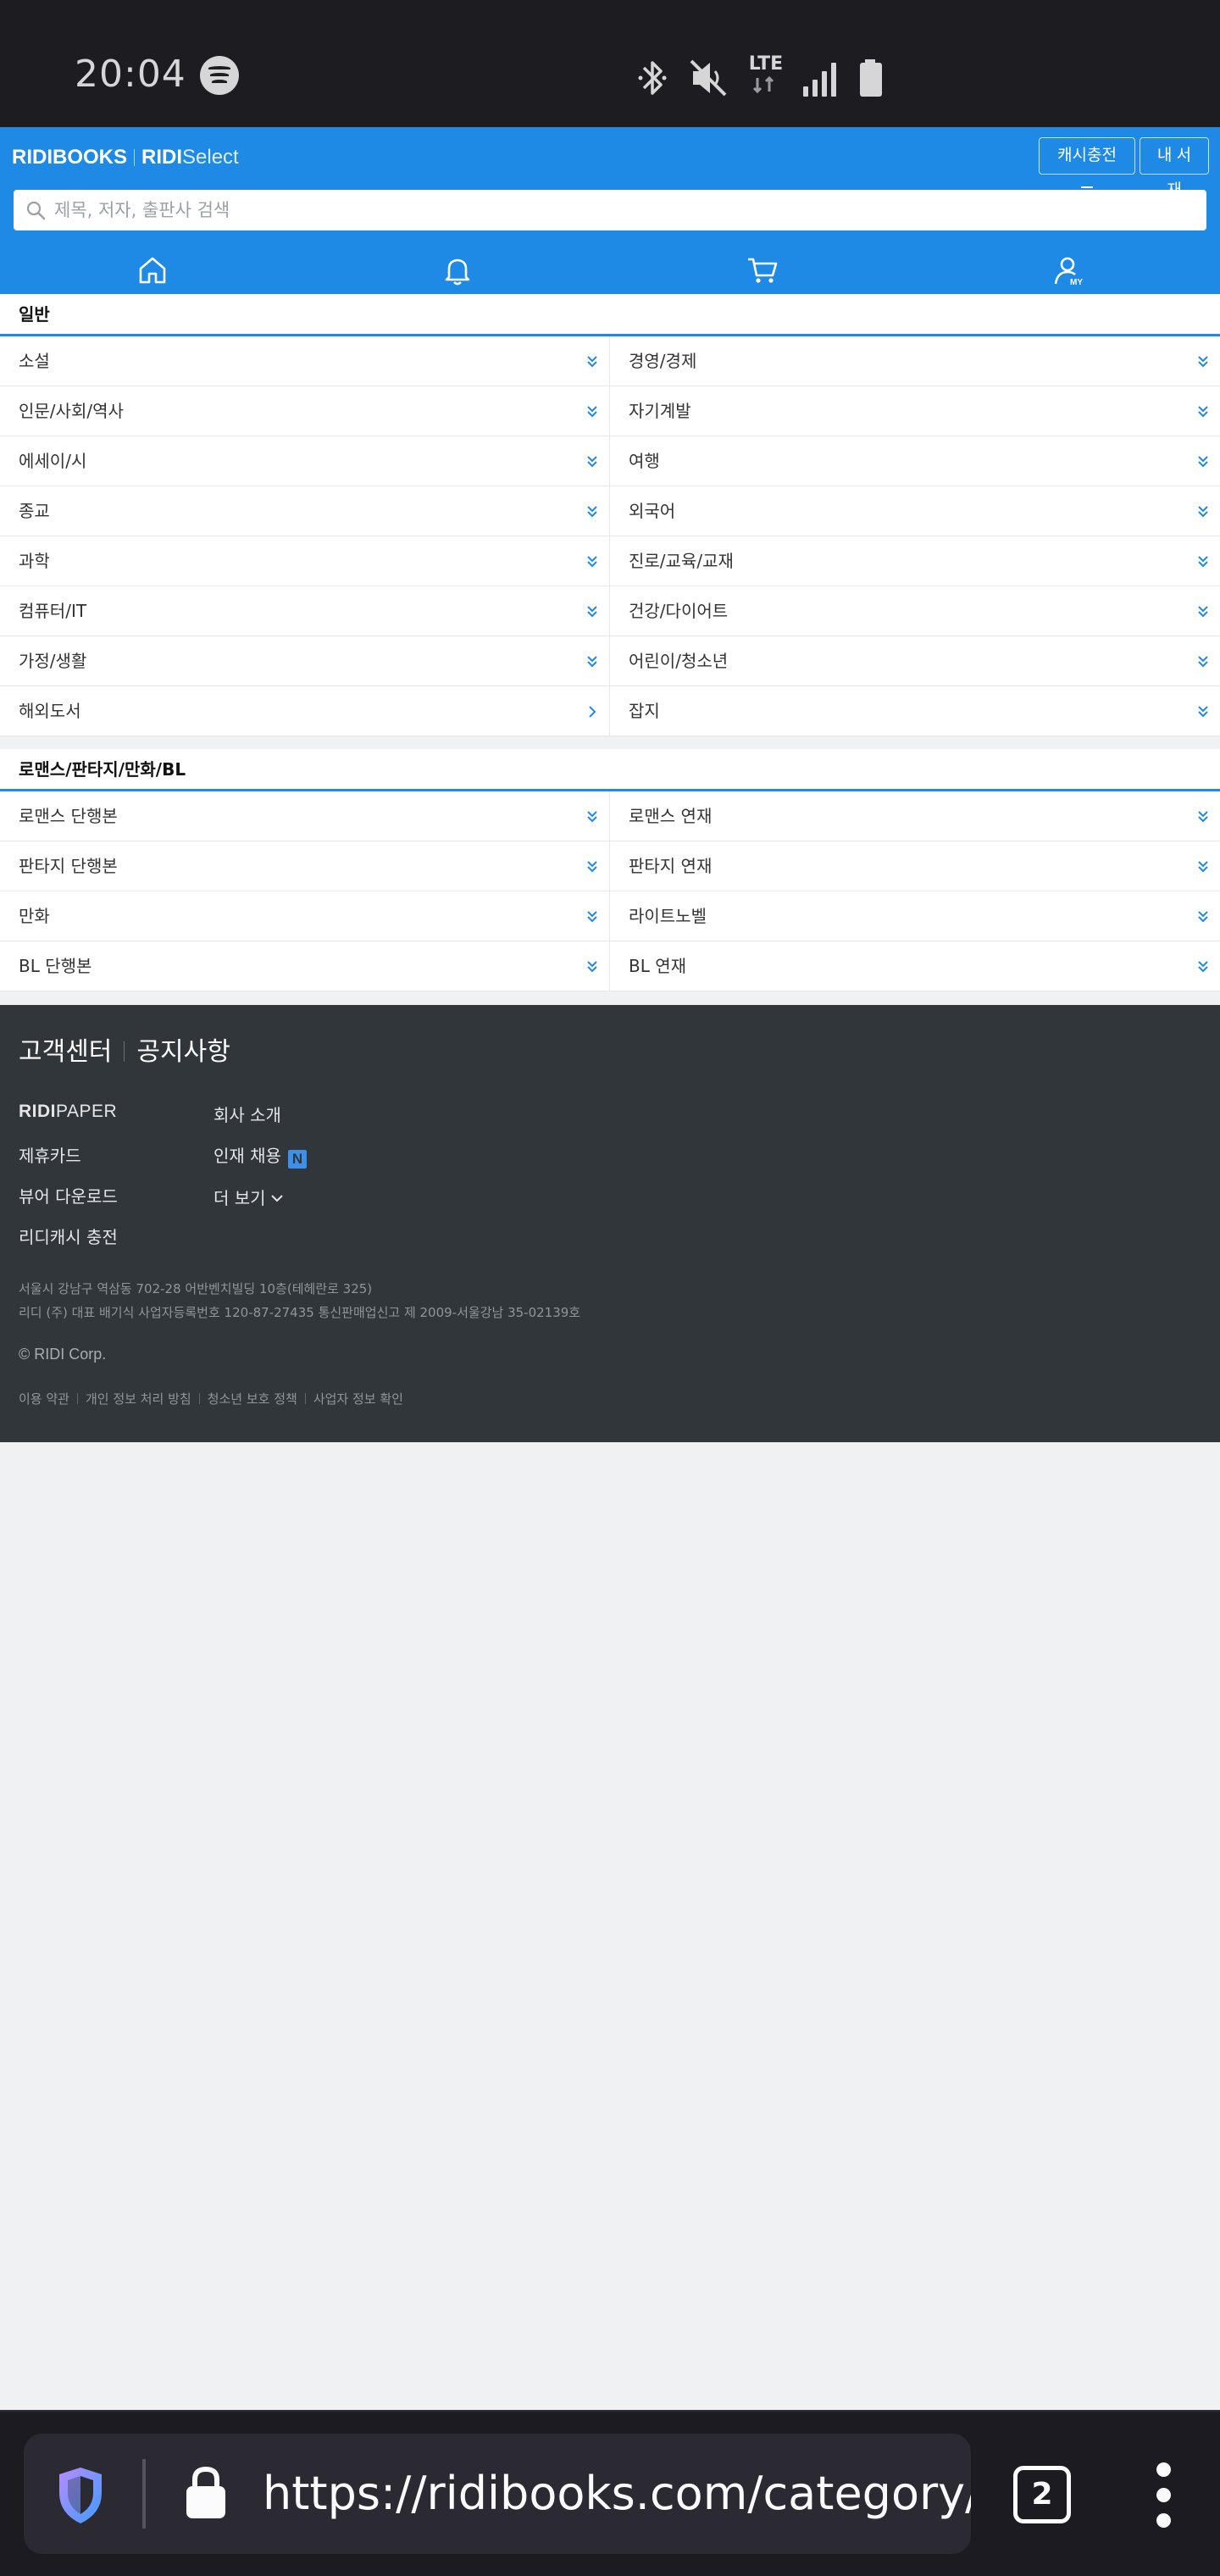 The width and height of the screenshot is (1220, 2576). Describe the element at coordinates (305, 411) in the screenshot. I see `category-item: 인문/사회/역사` at that location.